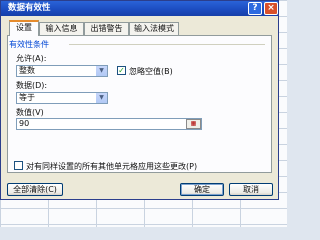 This screenshot has width=320, height=240. Describe the element at coordinates (27, 97) in the screenshot. I see `data-operator-value: 等于` at that location.